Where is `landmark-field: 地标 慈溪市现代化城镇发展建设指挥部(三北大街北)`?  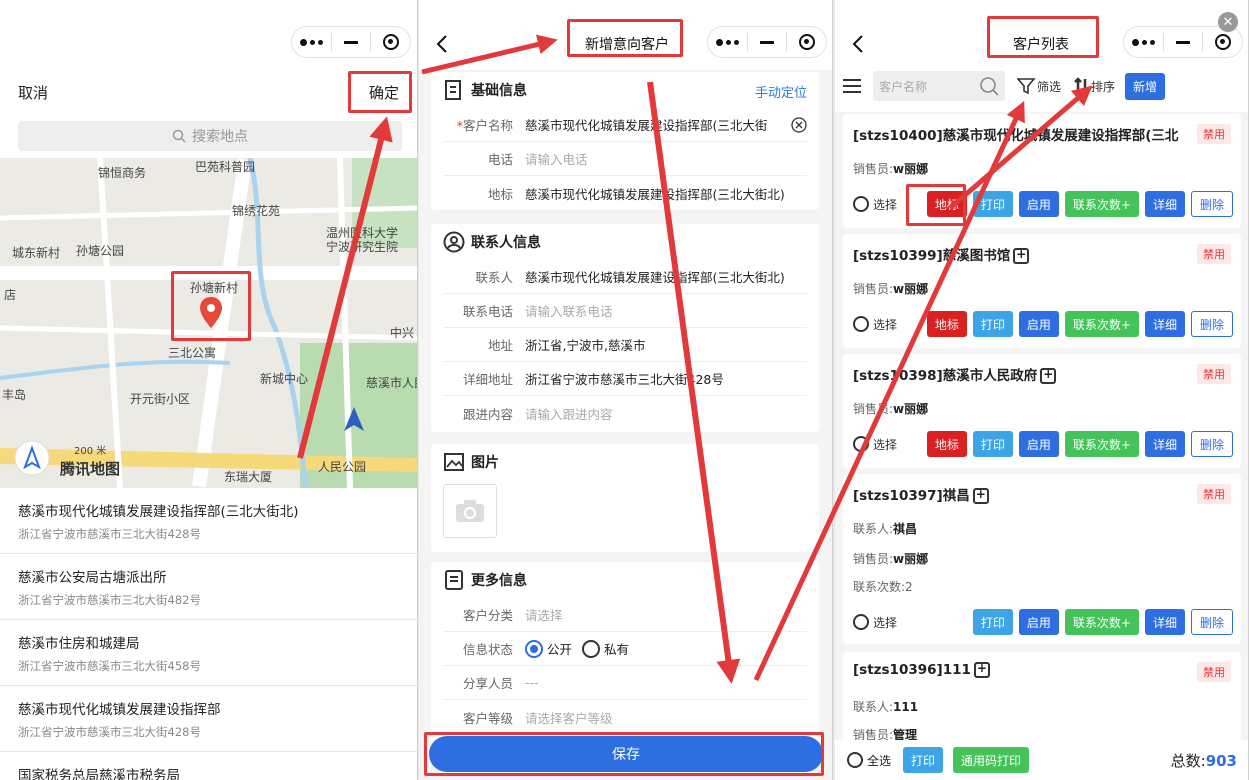 landmark-field: 地标 慈溪市现代化城镇发展建设指挥部(三北大街北) is located at coordinates (625, 193).